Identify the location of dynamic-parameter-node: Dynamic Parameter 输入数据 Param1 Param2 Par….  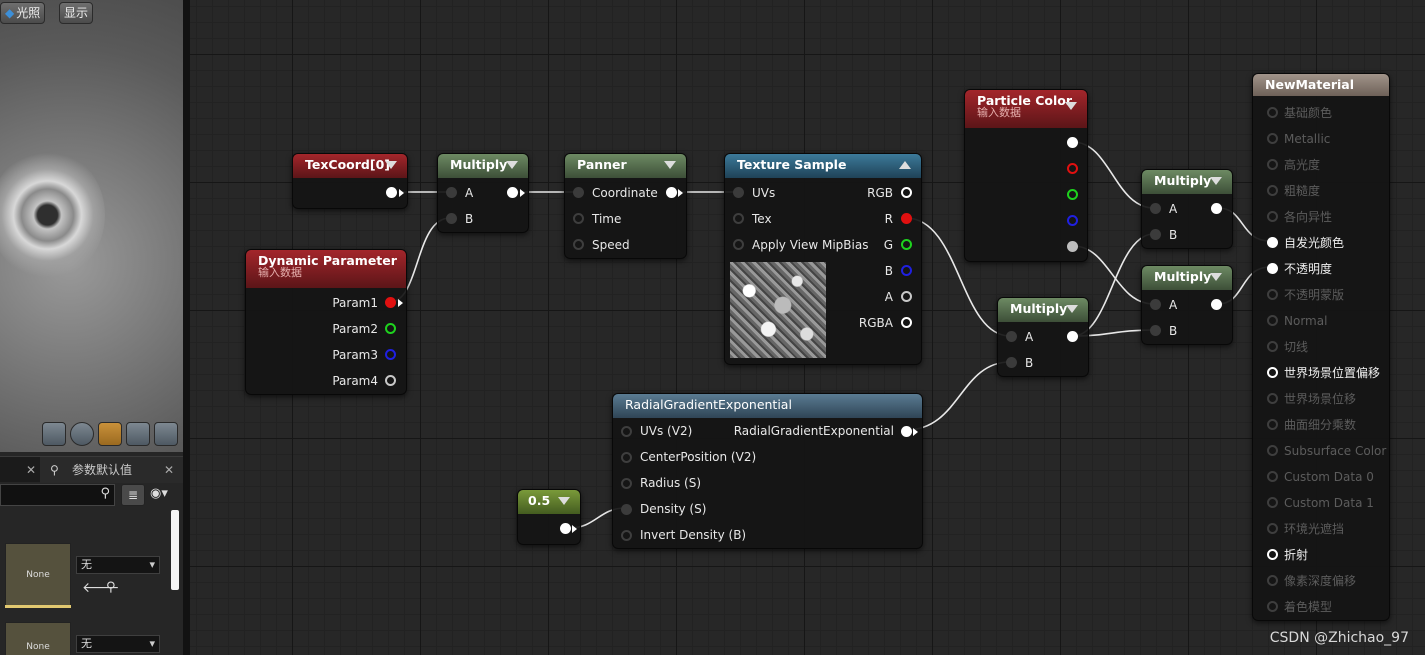
(326, 322).